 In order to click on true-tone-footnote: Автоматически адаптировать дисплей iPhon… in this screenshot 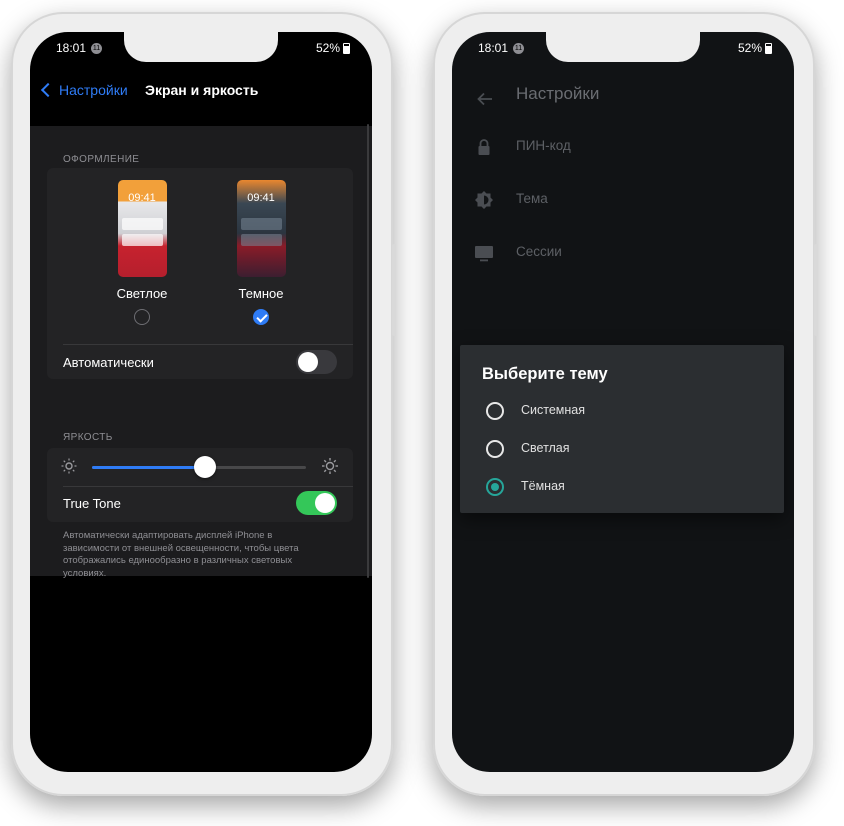, I will do `click(181, 554)`.